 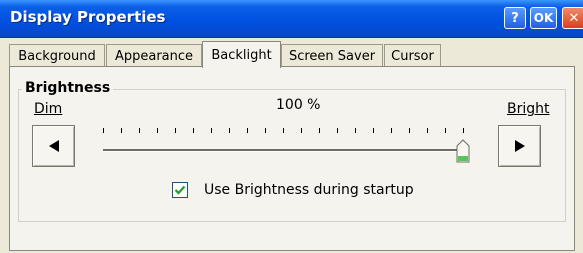 I want to click on tab-label: Screen Saver, so click(x=332, y=56).